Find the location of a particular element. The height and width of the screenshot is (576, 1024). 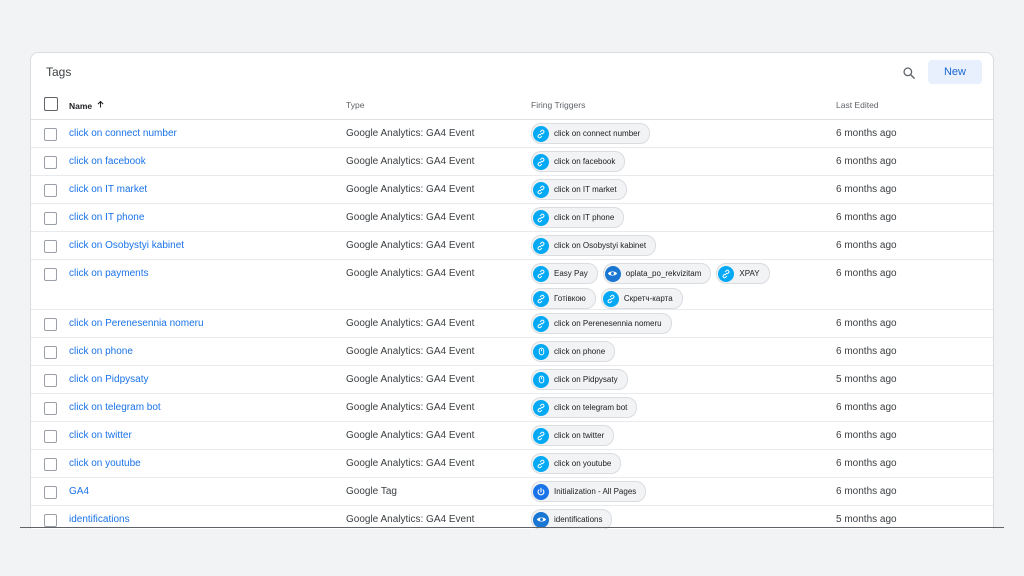

tag-name-link: click on payments is located at coordinates (108, 273).